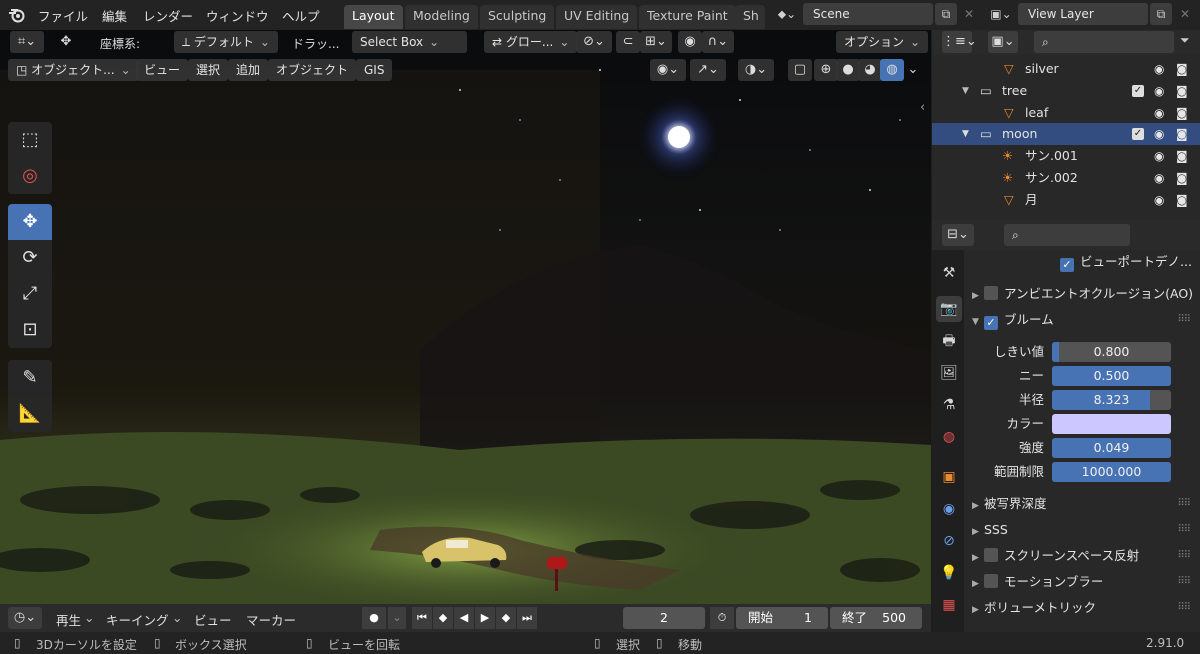 Image resolution: width=1200 pixels, height=654 pixels. Describe the element at coordinates (30, 140) in the screenshot. I see `select-box-tool-icon: ⬚` at that location.